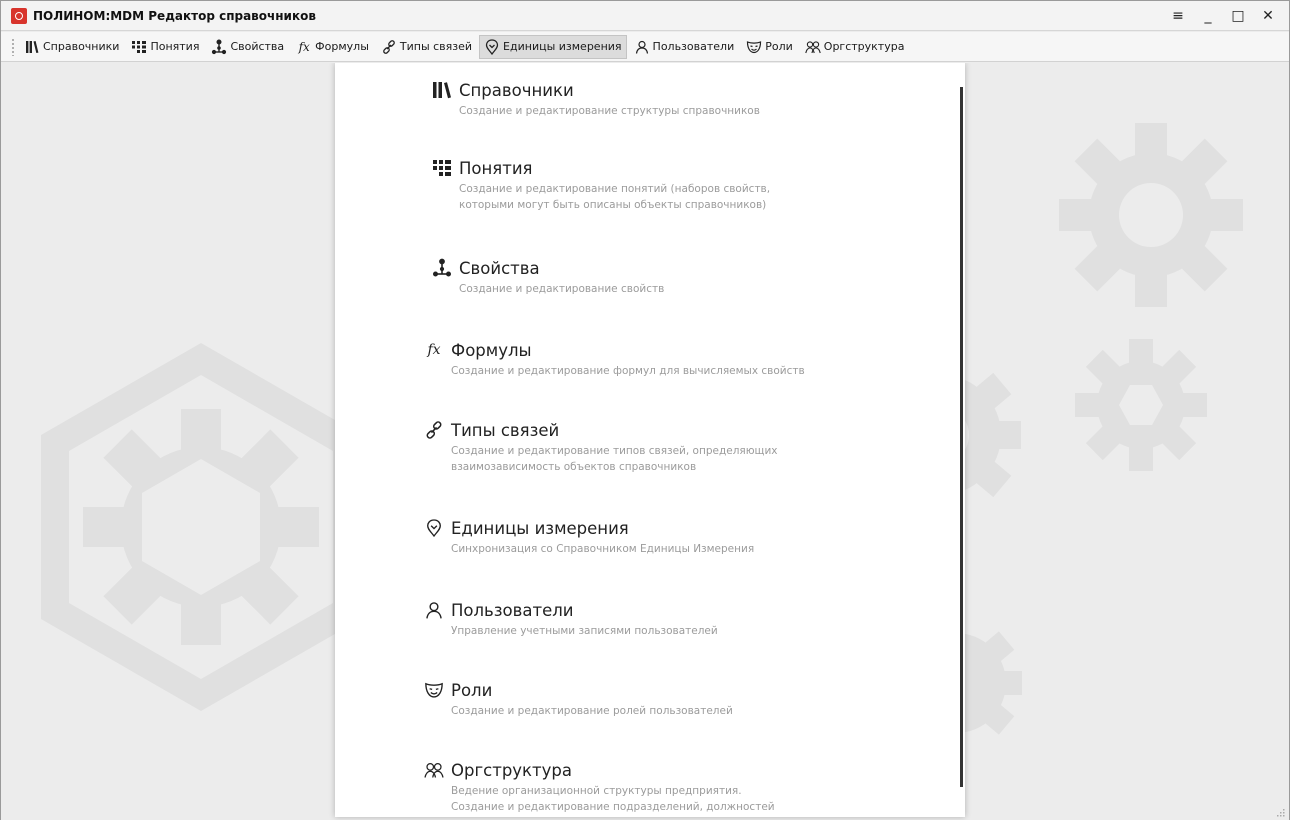 Image resolution: width=1290 pixels, height=820 pixels. What do you see at coordinates (864, 46) in the screenshot?
I see `toolbar-item-label: Оргструктура` at bounding box center [864, 46].